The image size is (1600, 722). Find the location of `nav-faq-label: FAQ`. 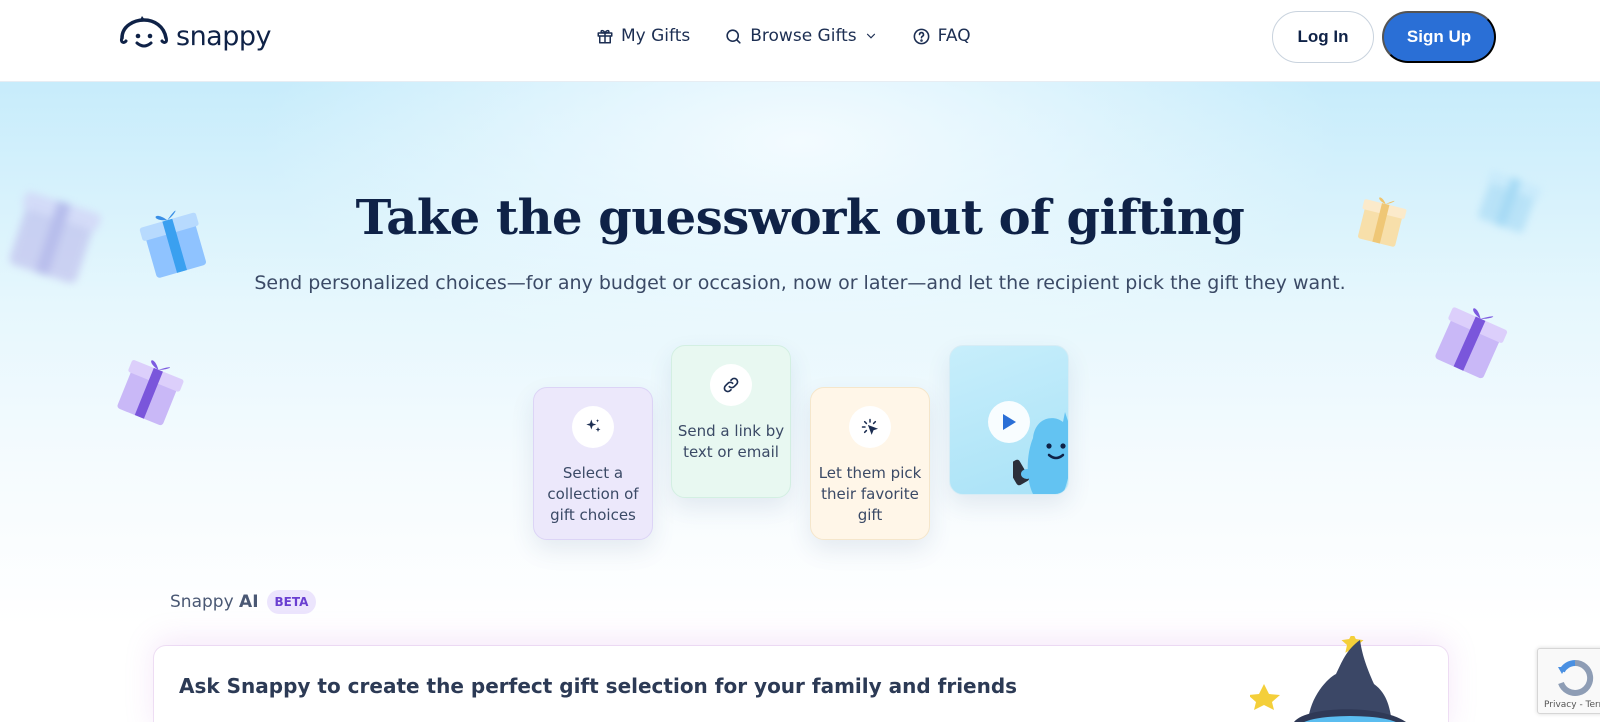

nav-faq-label: FAQ is located at coordinates (954, 36).